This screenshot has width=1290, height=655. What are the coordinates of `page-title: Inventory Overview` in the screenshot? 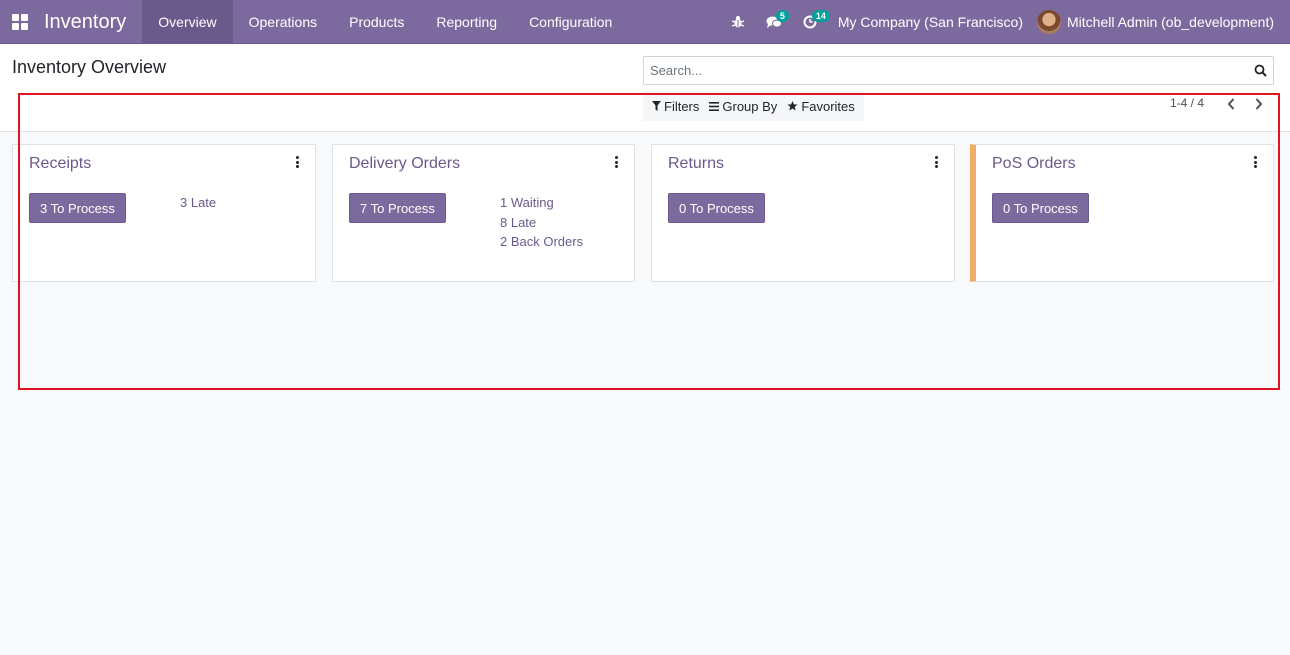 It's located at (89, 67).